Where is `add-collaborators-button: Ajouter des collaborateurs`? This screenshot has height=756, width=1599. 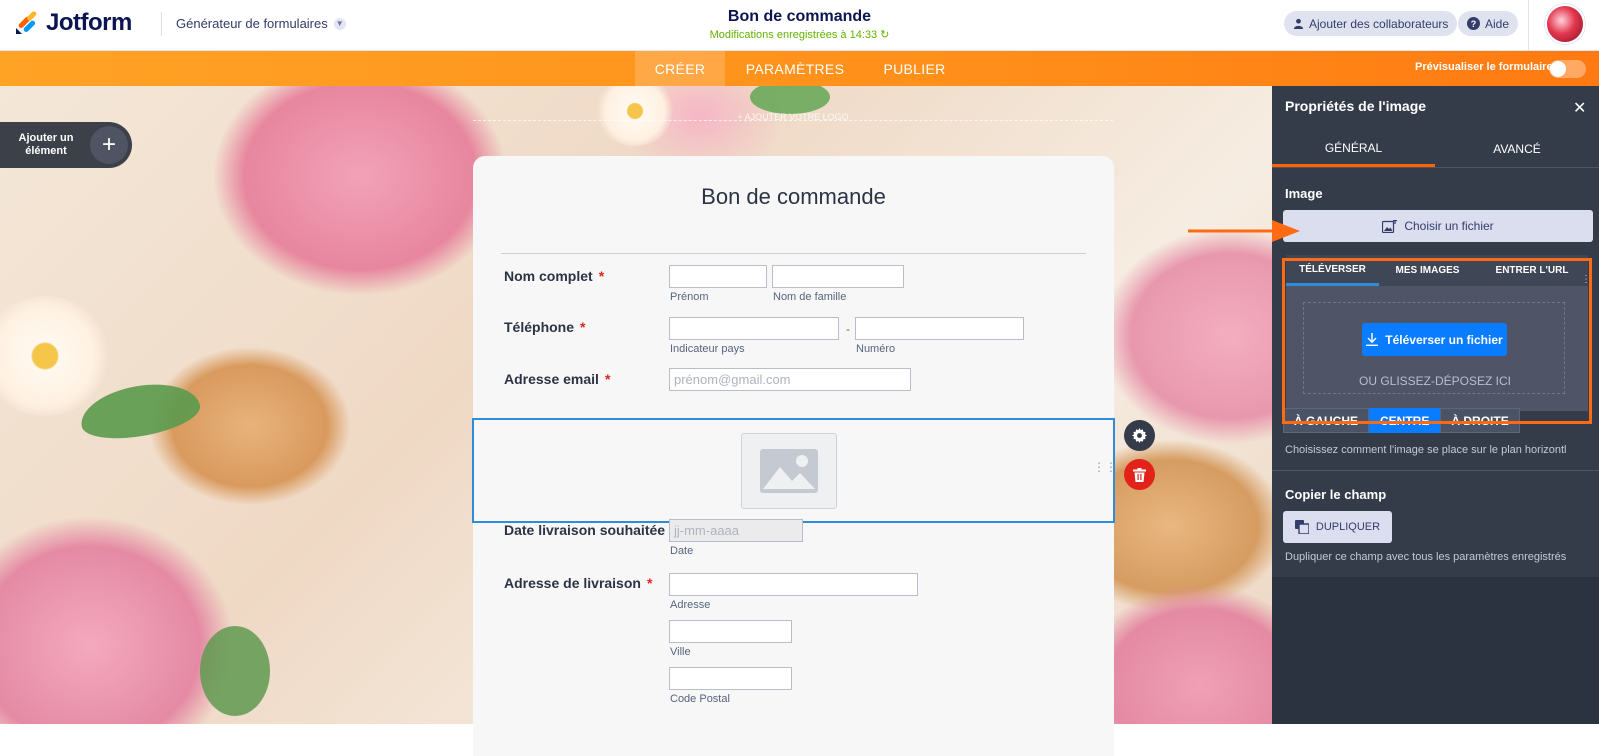
add-collaborators-button: Ajouter des collaborateurs is located at coordinates (1371, 23).